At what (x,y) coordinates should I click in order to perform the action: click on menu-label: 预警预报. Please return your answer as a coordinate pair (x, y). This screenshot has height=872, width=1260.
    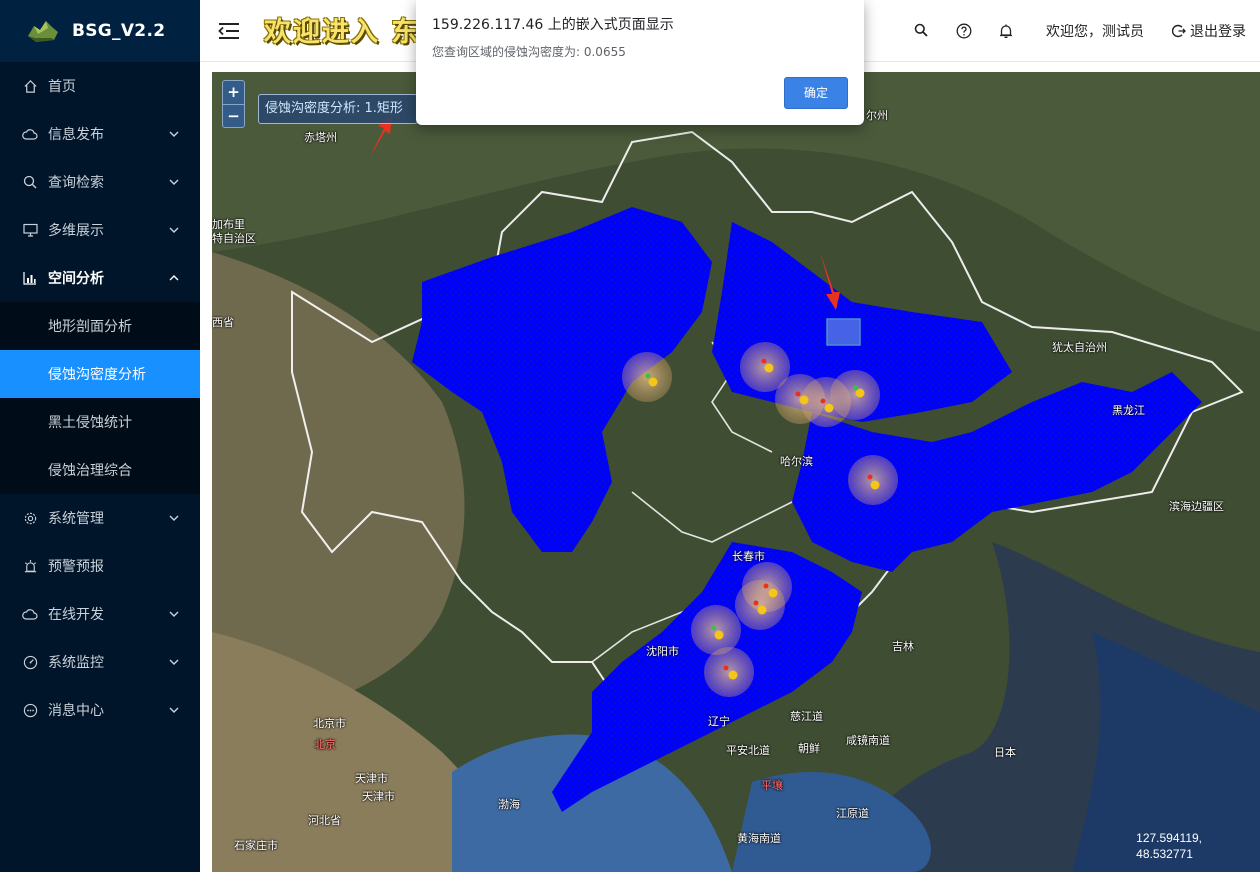
    Looking at the image, I should click on (76, 567).